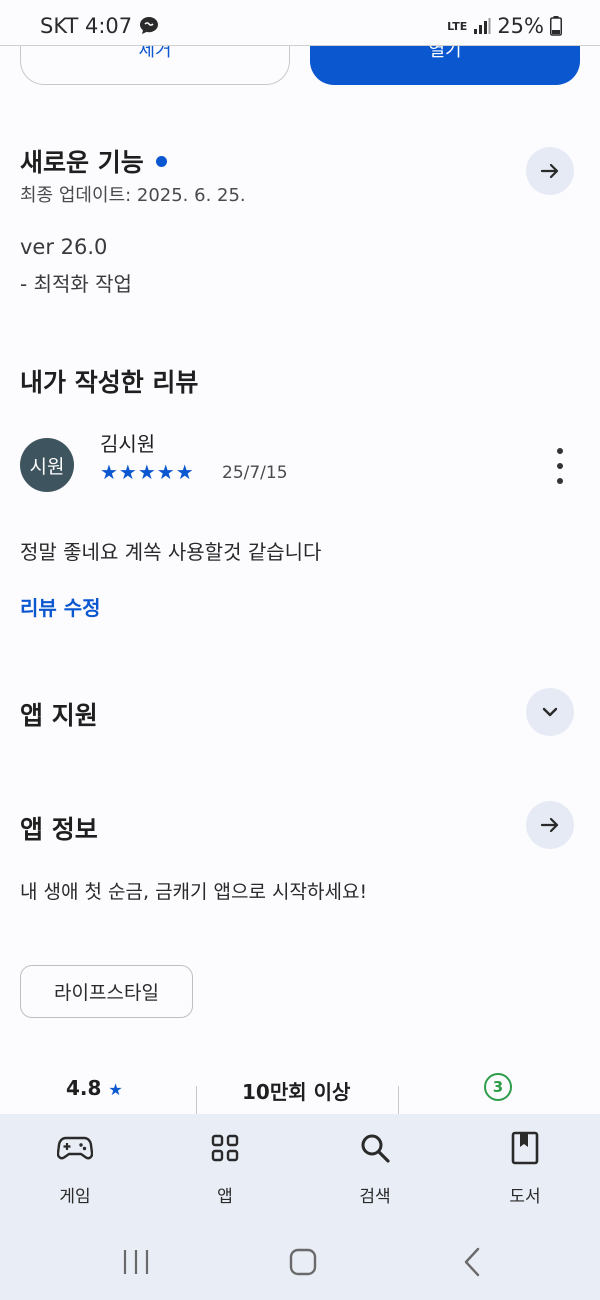  What do you see at coordinates (149, 25) in the screenshot?
I see `chat-bubble-icon` at bounding box center [149, 25].